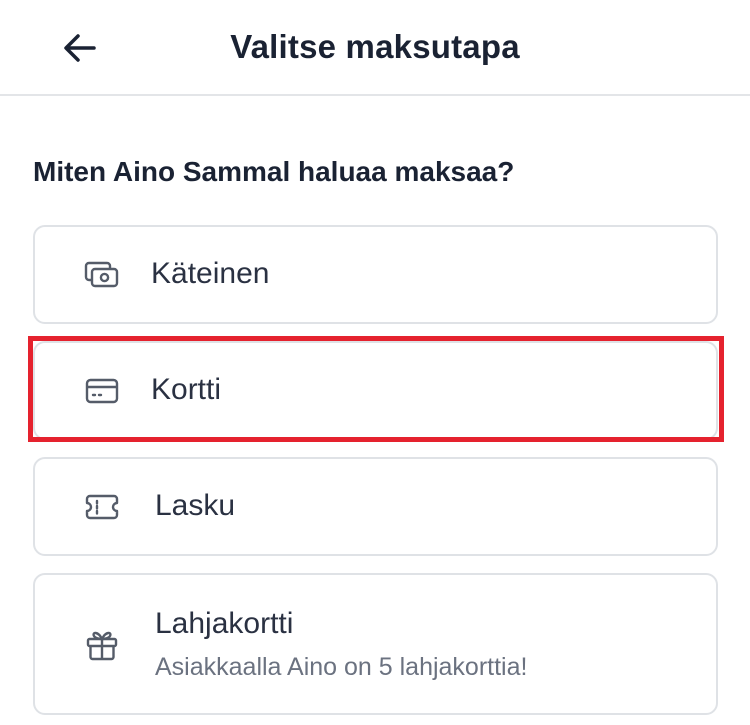 The width and height of the screenshot is (750, 725). I want to click on credit-card-icon, so click(102, 391).